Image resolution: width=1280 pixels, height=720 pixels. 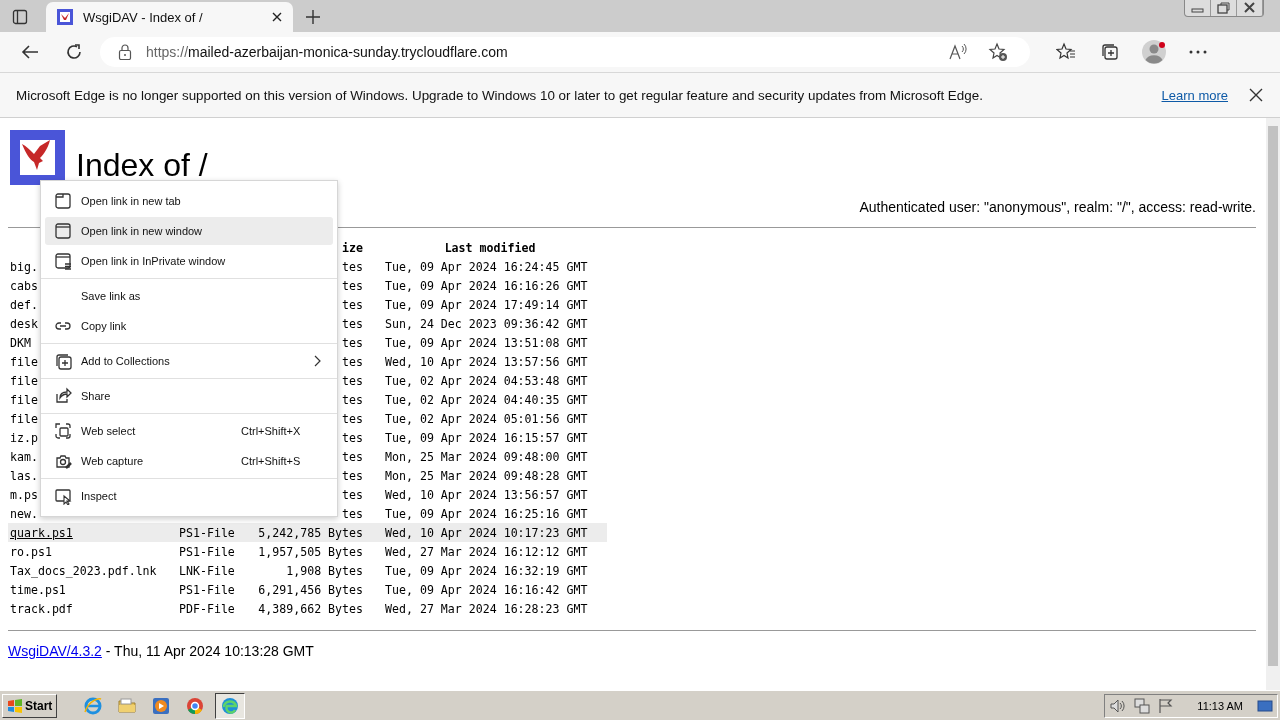 What do you see at coordinates (189, 201) in the screenshot?
I see `menu-item: Open link in new tab` at bounding box center [189, 201].